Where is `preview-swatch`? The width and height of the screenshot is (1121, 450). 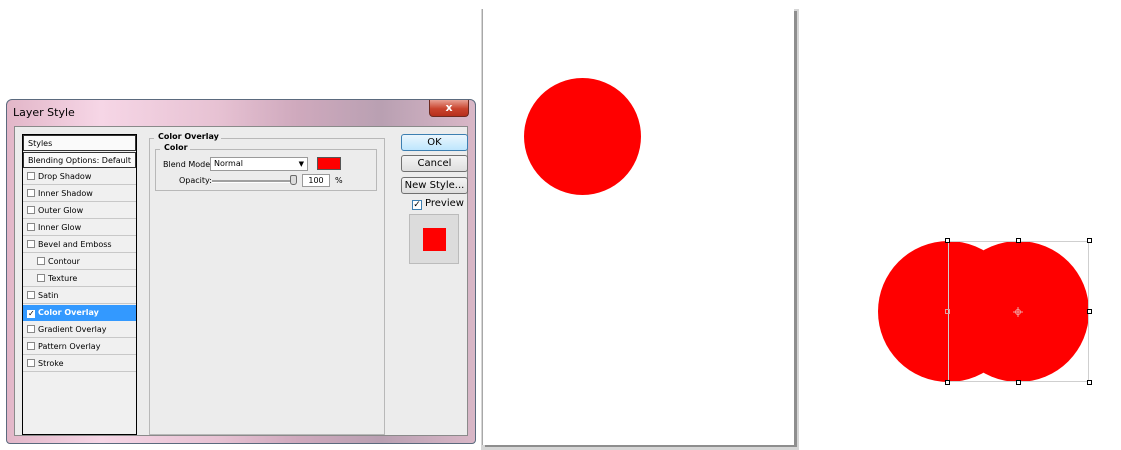
preview-swatch is located at coordinates (434, 239).